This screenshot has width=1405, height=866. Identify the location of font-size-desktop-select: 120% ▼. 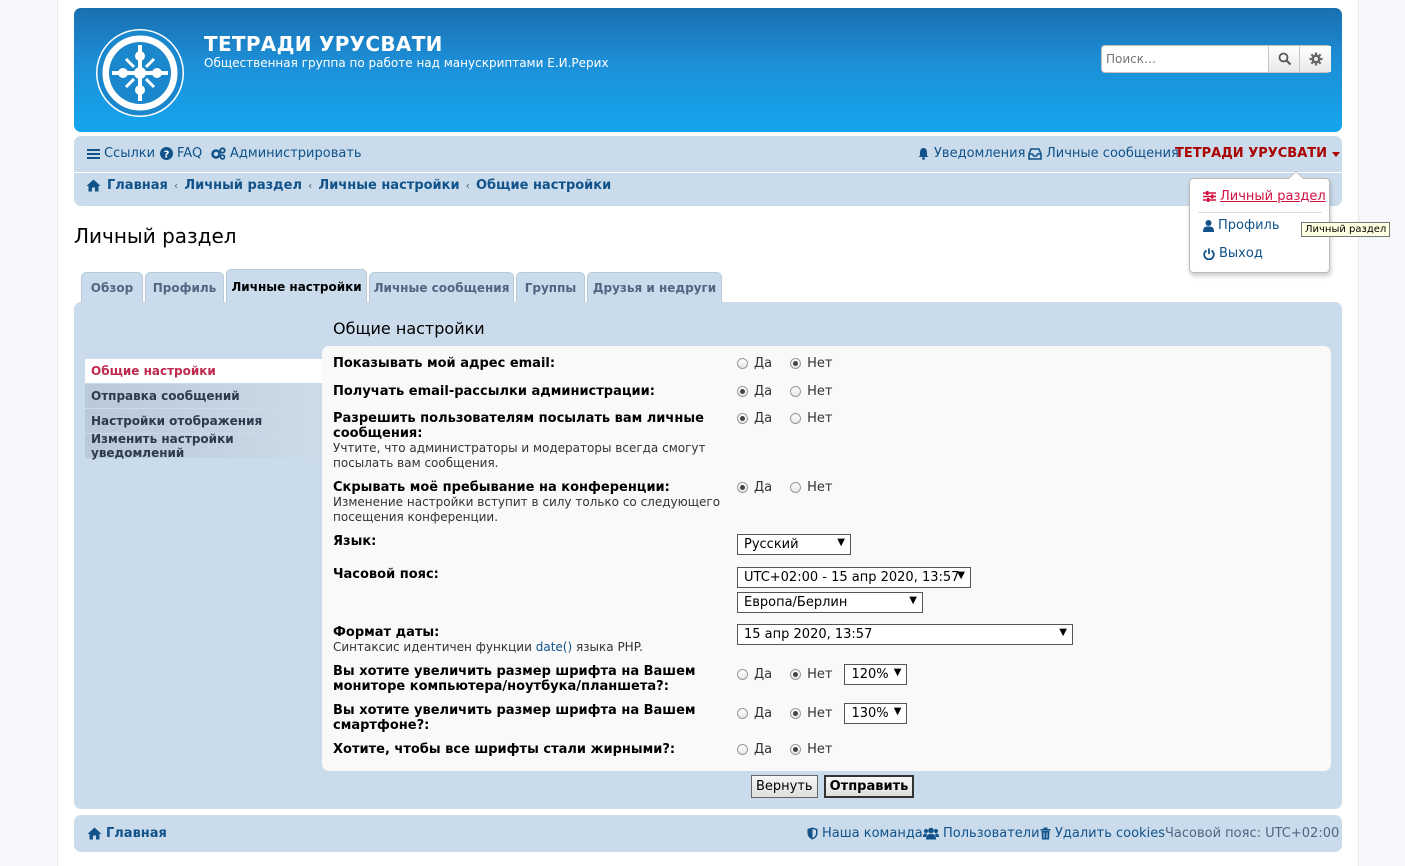
(876, 674).